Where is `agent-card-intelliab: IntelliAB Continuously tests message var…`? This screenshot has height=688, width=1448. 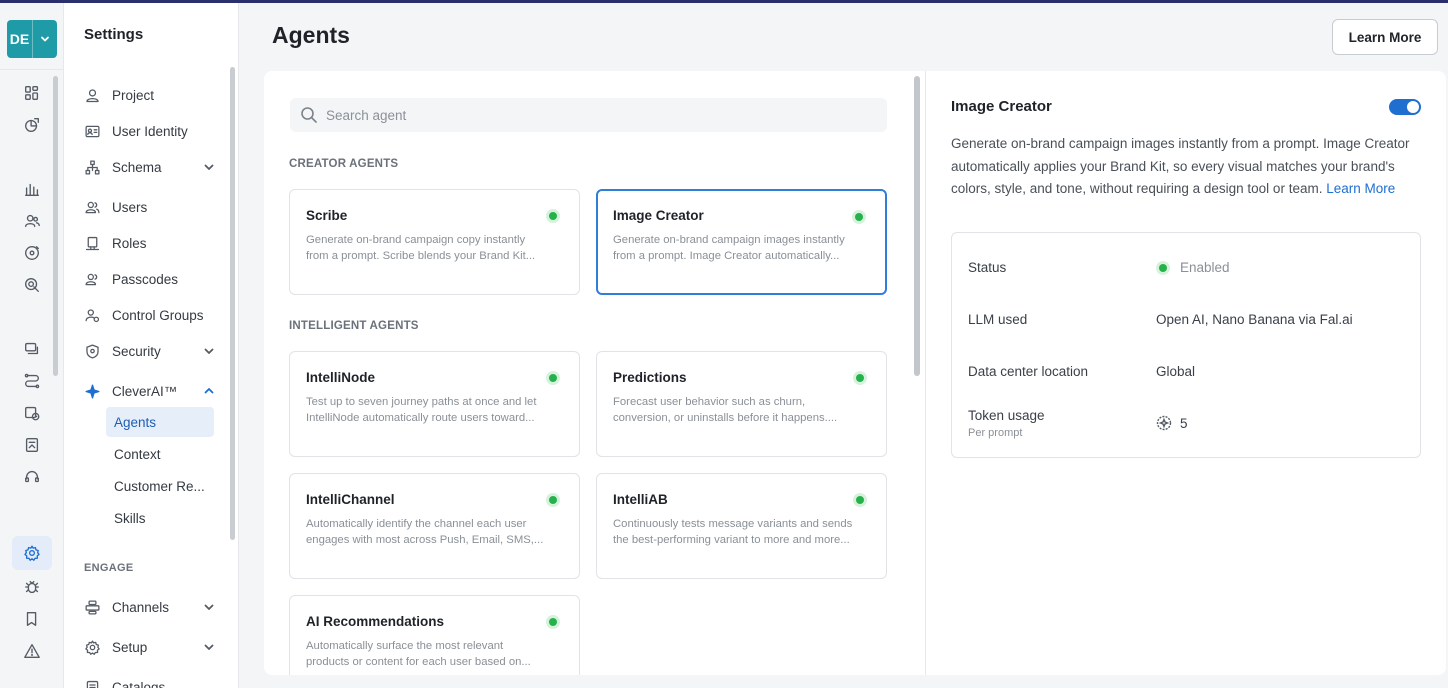
agent-card-intelliab: IntelliAB Continuously tests message var… is located at coordinates (741, 526).